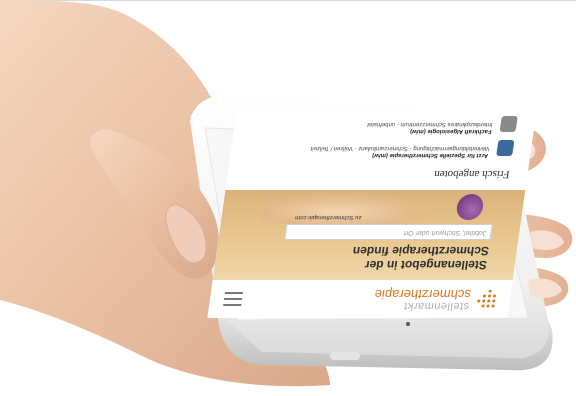 This screenshot has width=576, height=396. I want to click on purple-badge-icon, so click(470, 207).